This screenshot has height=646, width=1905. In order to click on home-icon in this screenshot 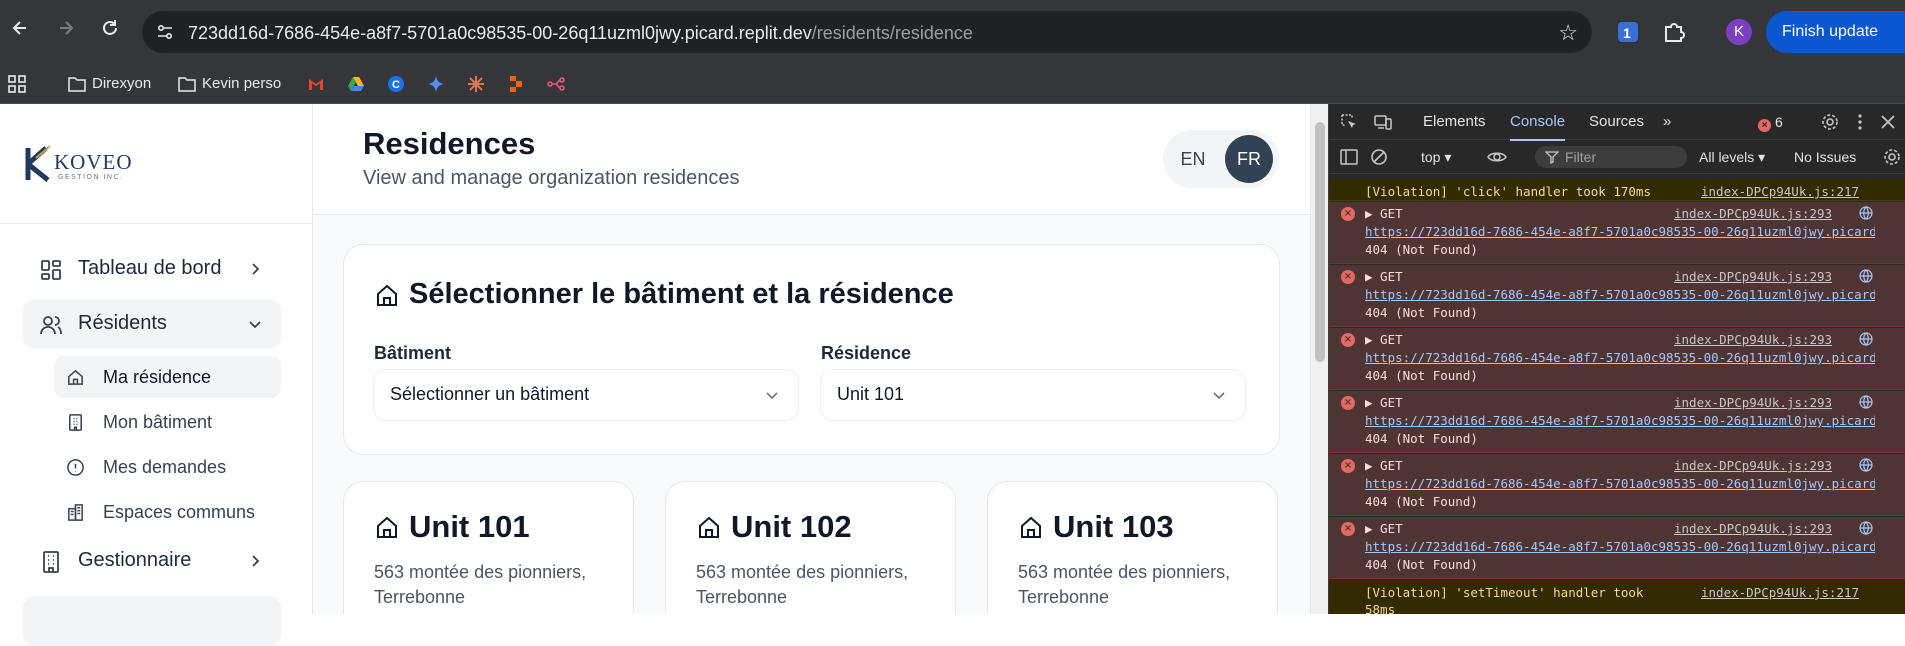, I will do `click(75, 377)`.